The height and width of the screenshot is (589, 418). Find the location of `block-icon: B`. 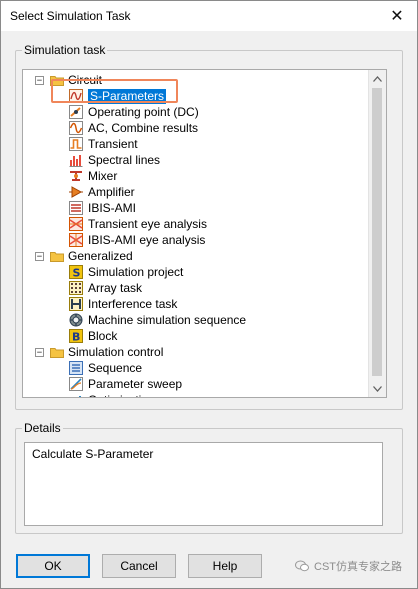

block-icon: B is located at coordinates (76, 336).